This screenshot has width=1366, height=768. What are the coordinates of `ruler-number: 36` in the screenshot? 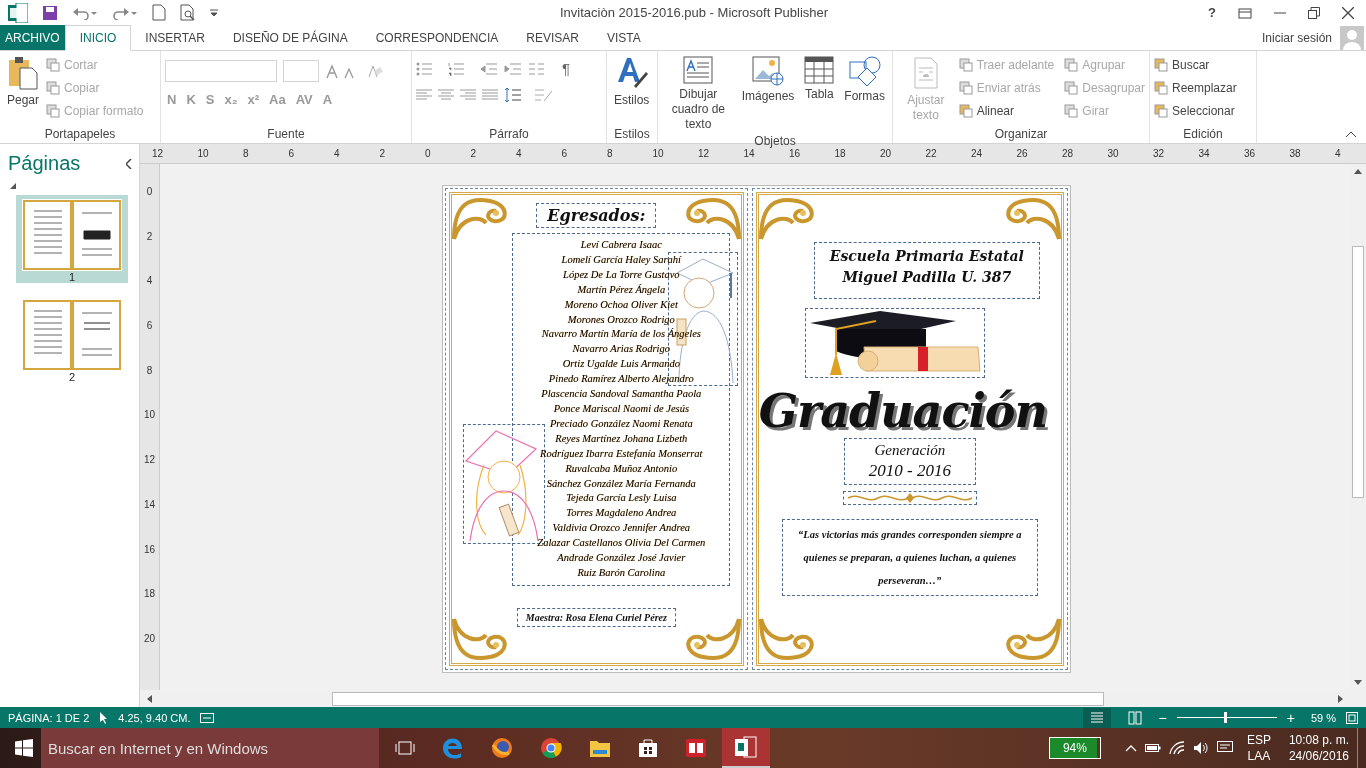 It's located at (1250, 154).